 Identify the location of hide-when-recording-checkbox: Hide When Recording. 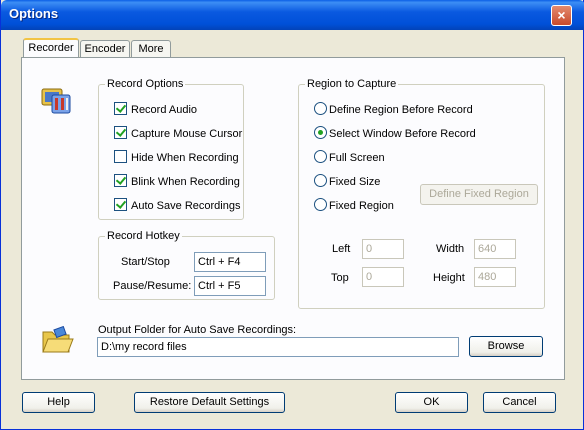
(176, 158).